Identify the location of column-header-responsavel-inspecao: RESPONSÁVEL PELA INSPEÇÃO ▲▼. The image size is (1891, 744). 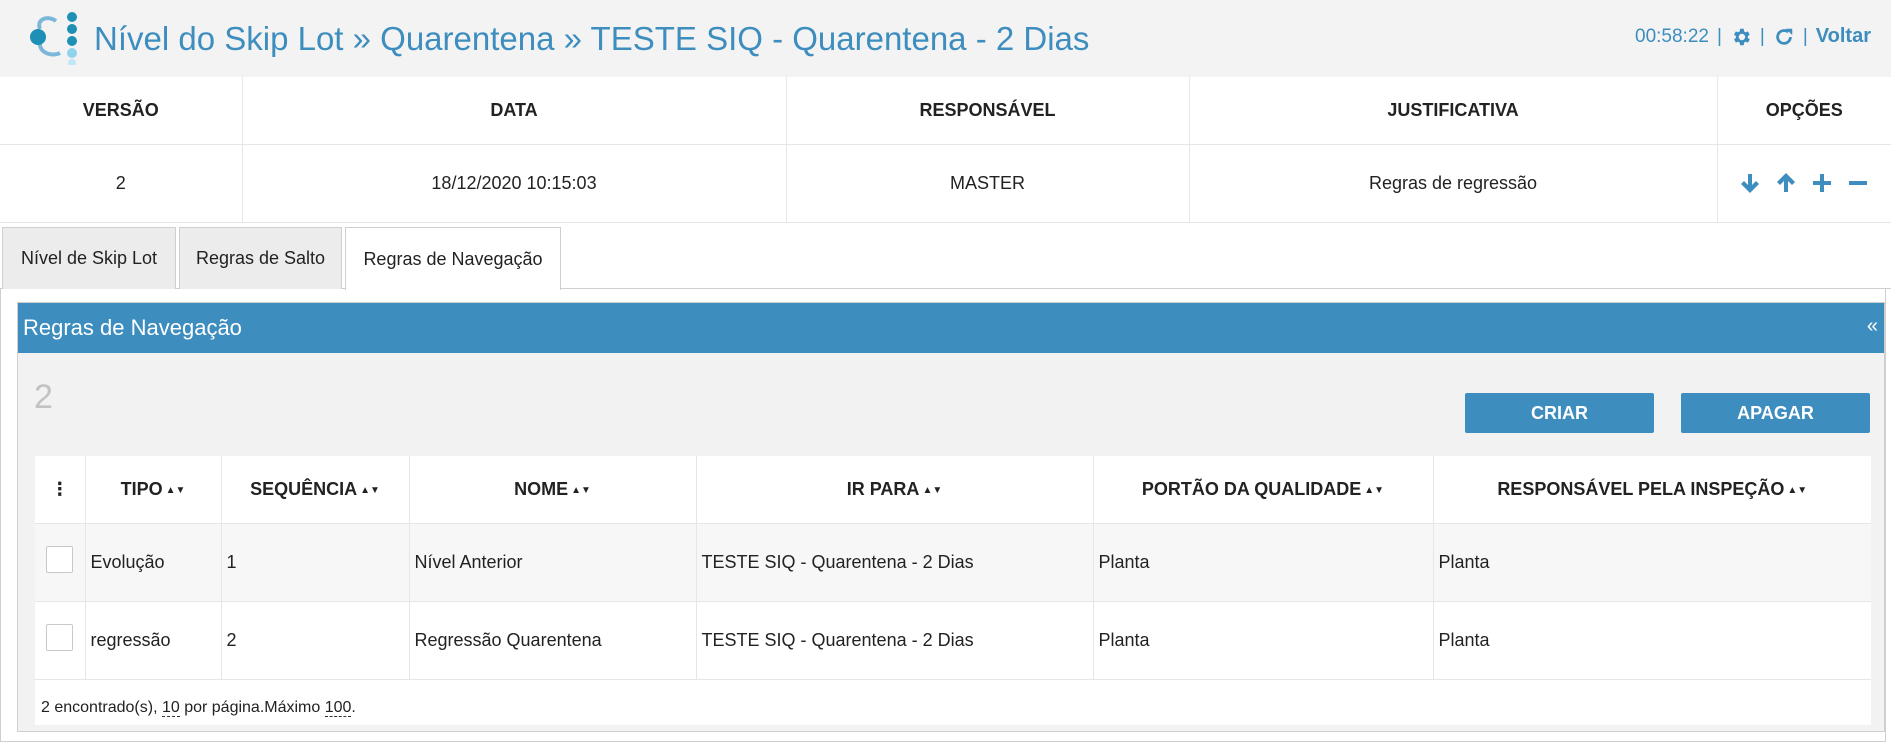
(1652, 490).